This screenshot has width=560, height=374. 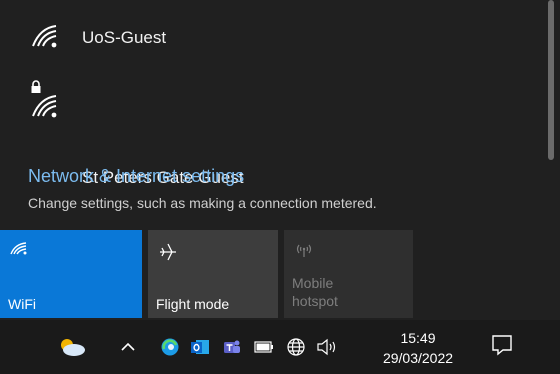 I want to click on network-name: UoS-Guest, so click(x=124, y=37).